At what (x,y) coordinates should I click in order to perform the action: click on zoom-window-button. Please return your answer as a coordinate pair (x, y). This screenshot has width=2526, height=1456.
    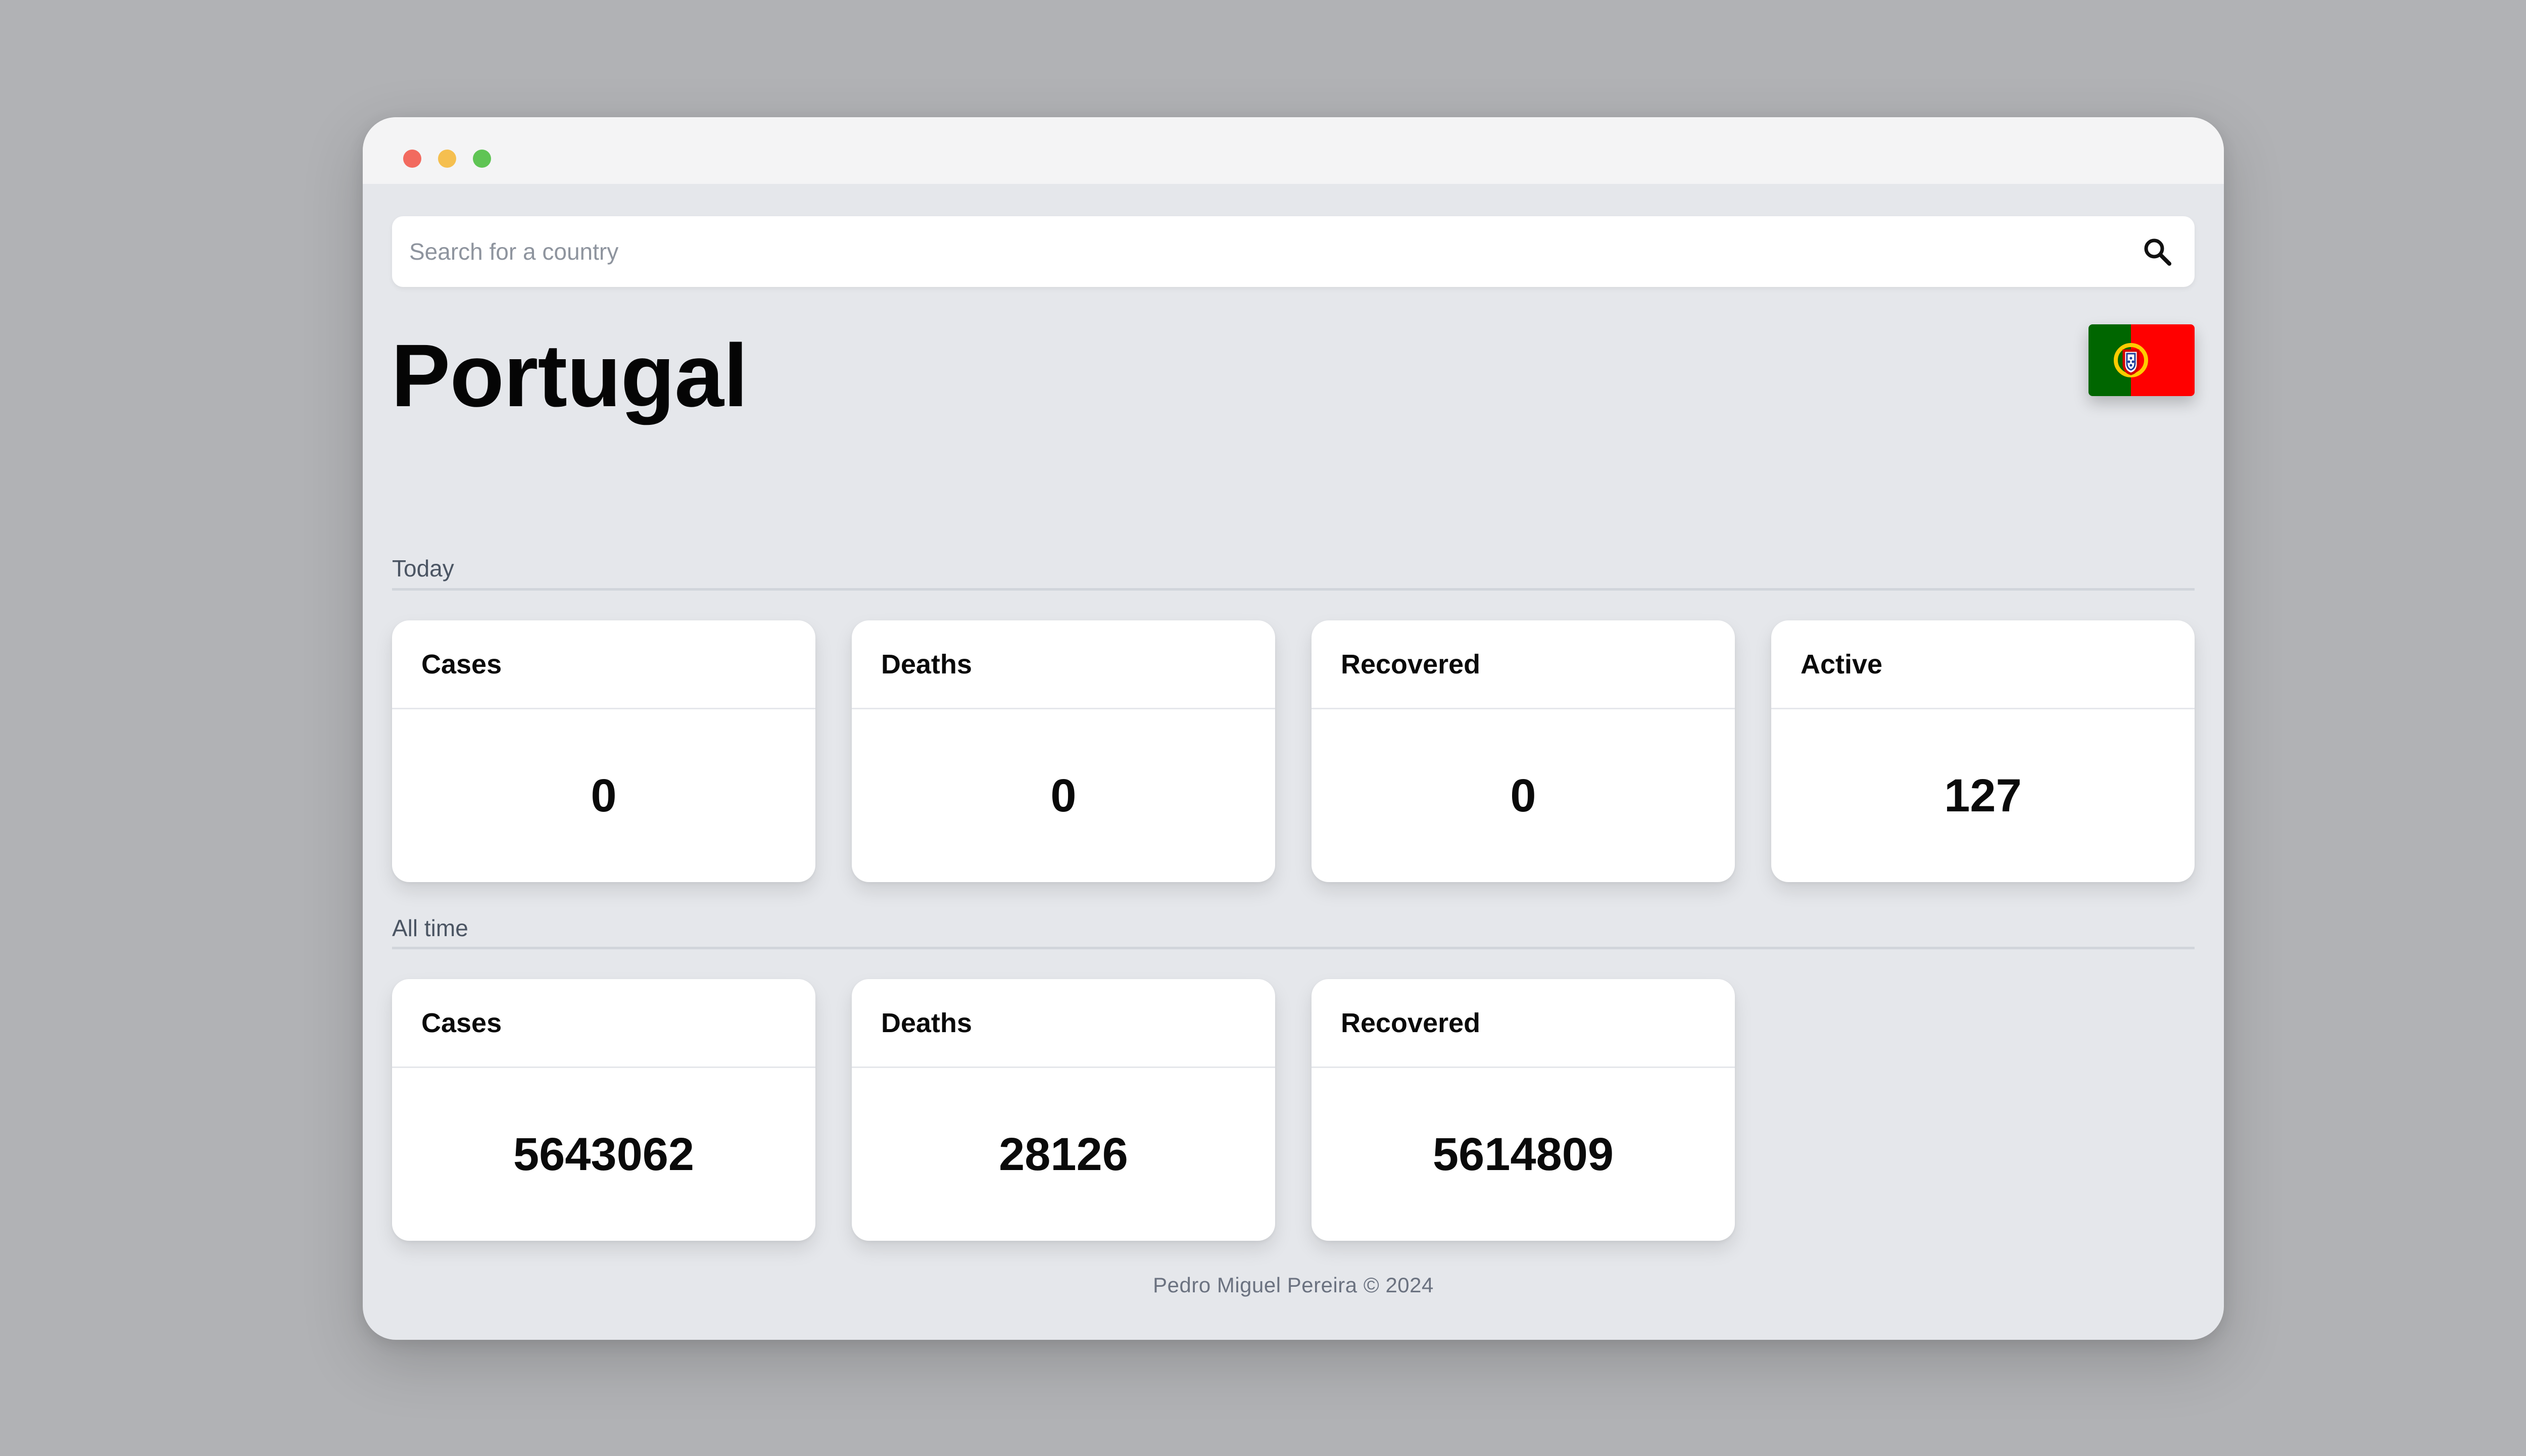
    Looking at the image, I should click on (482, 159).